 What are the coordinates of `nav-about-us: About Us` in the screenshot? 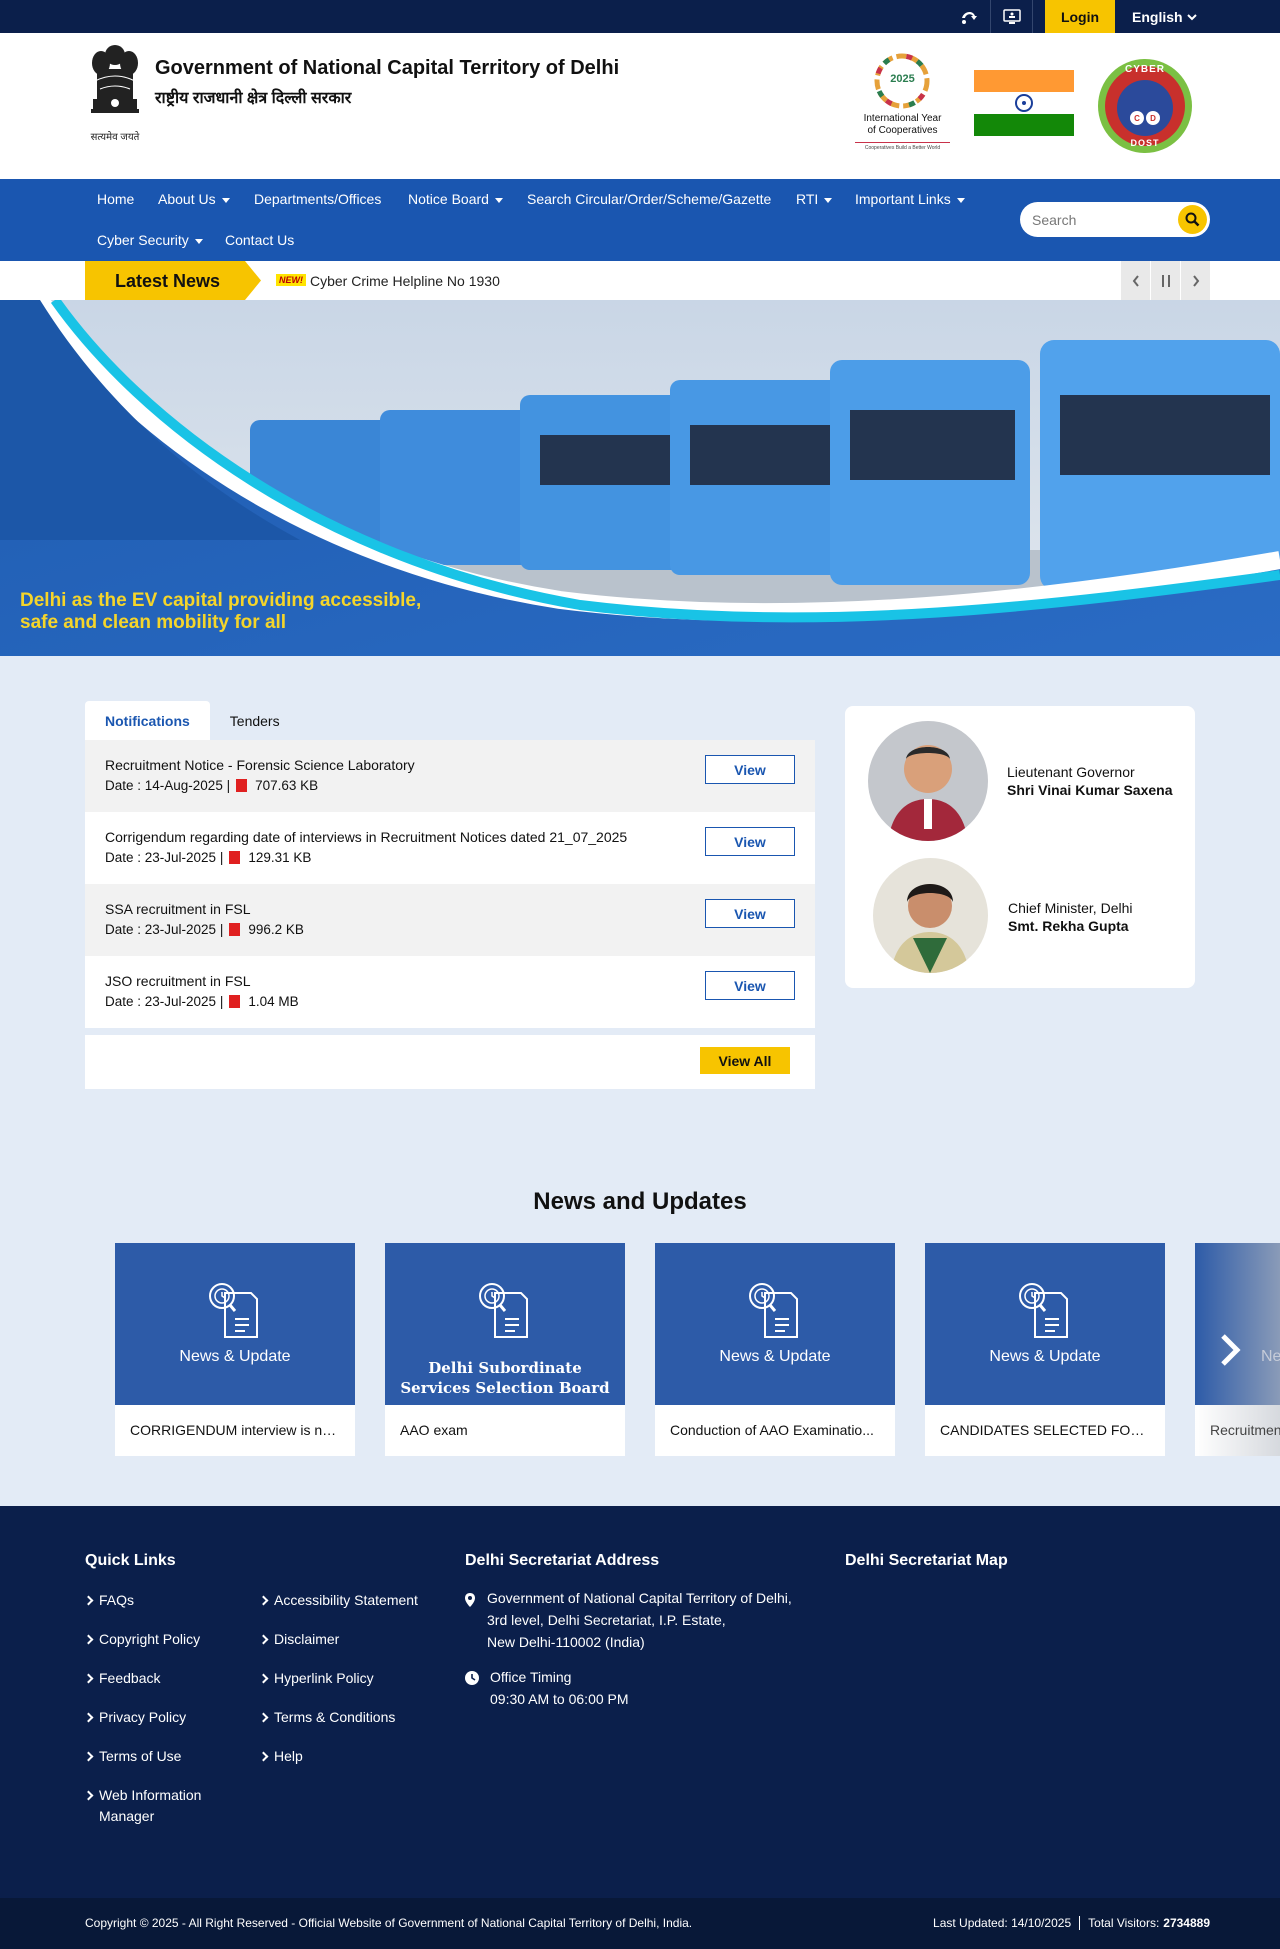 It's located at (194, 199).